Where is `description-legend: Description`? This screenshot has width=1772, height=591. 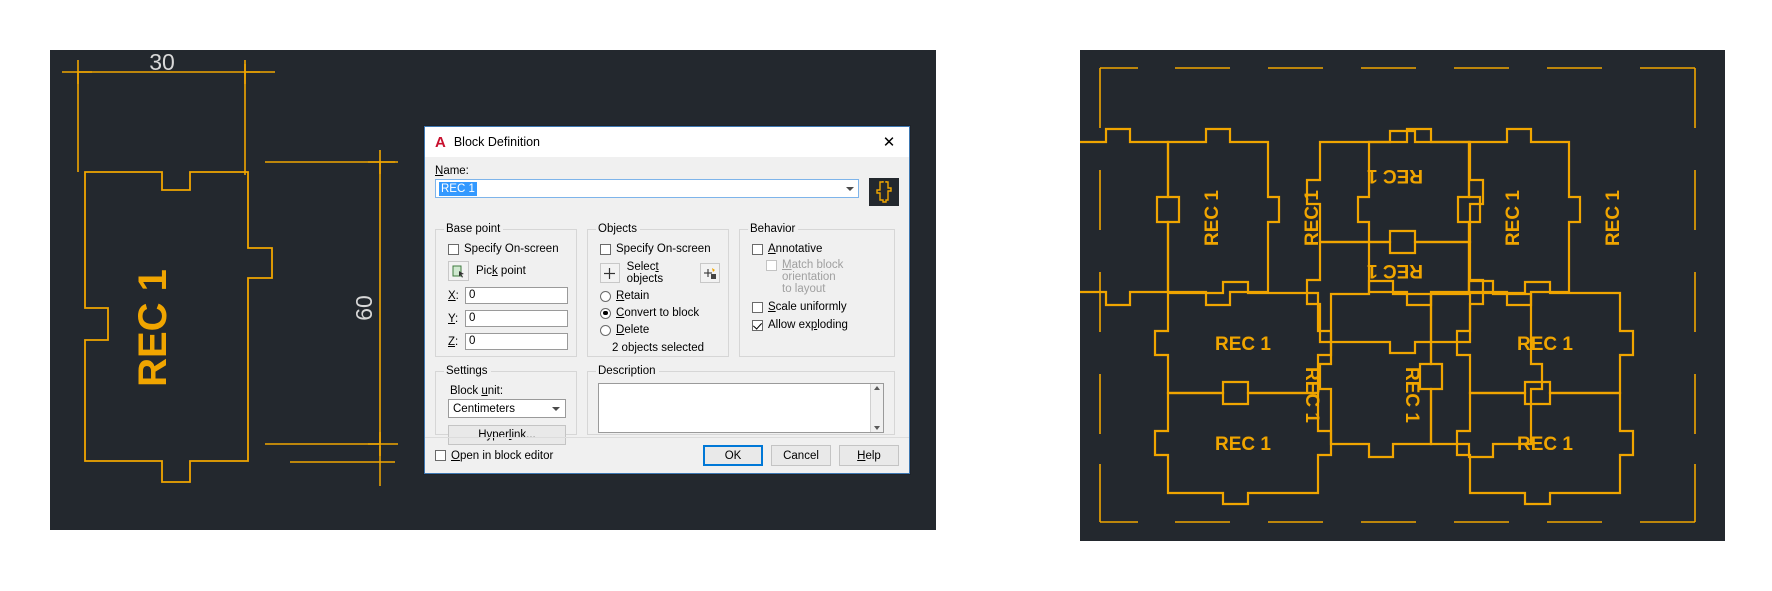 description-legend: Description is located at coordinates (627, 371).